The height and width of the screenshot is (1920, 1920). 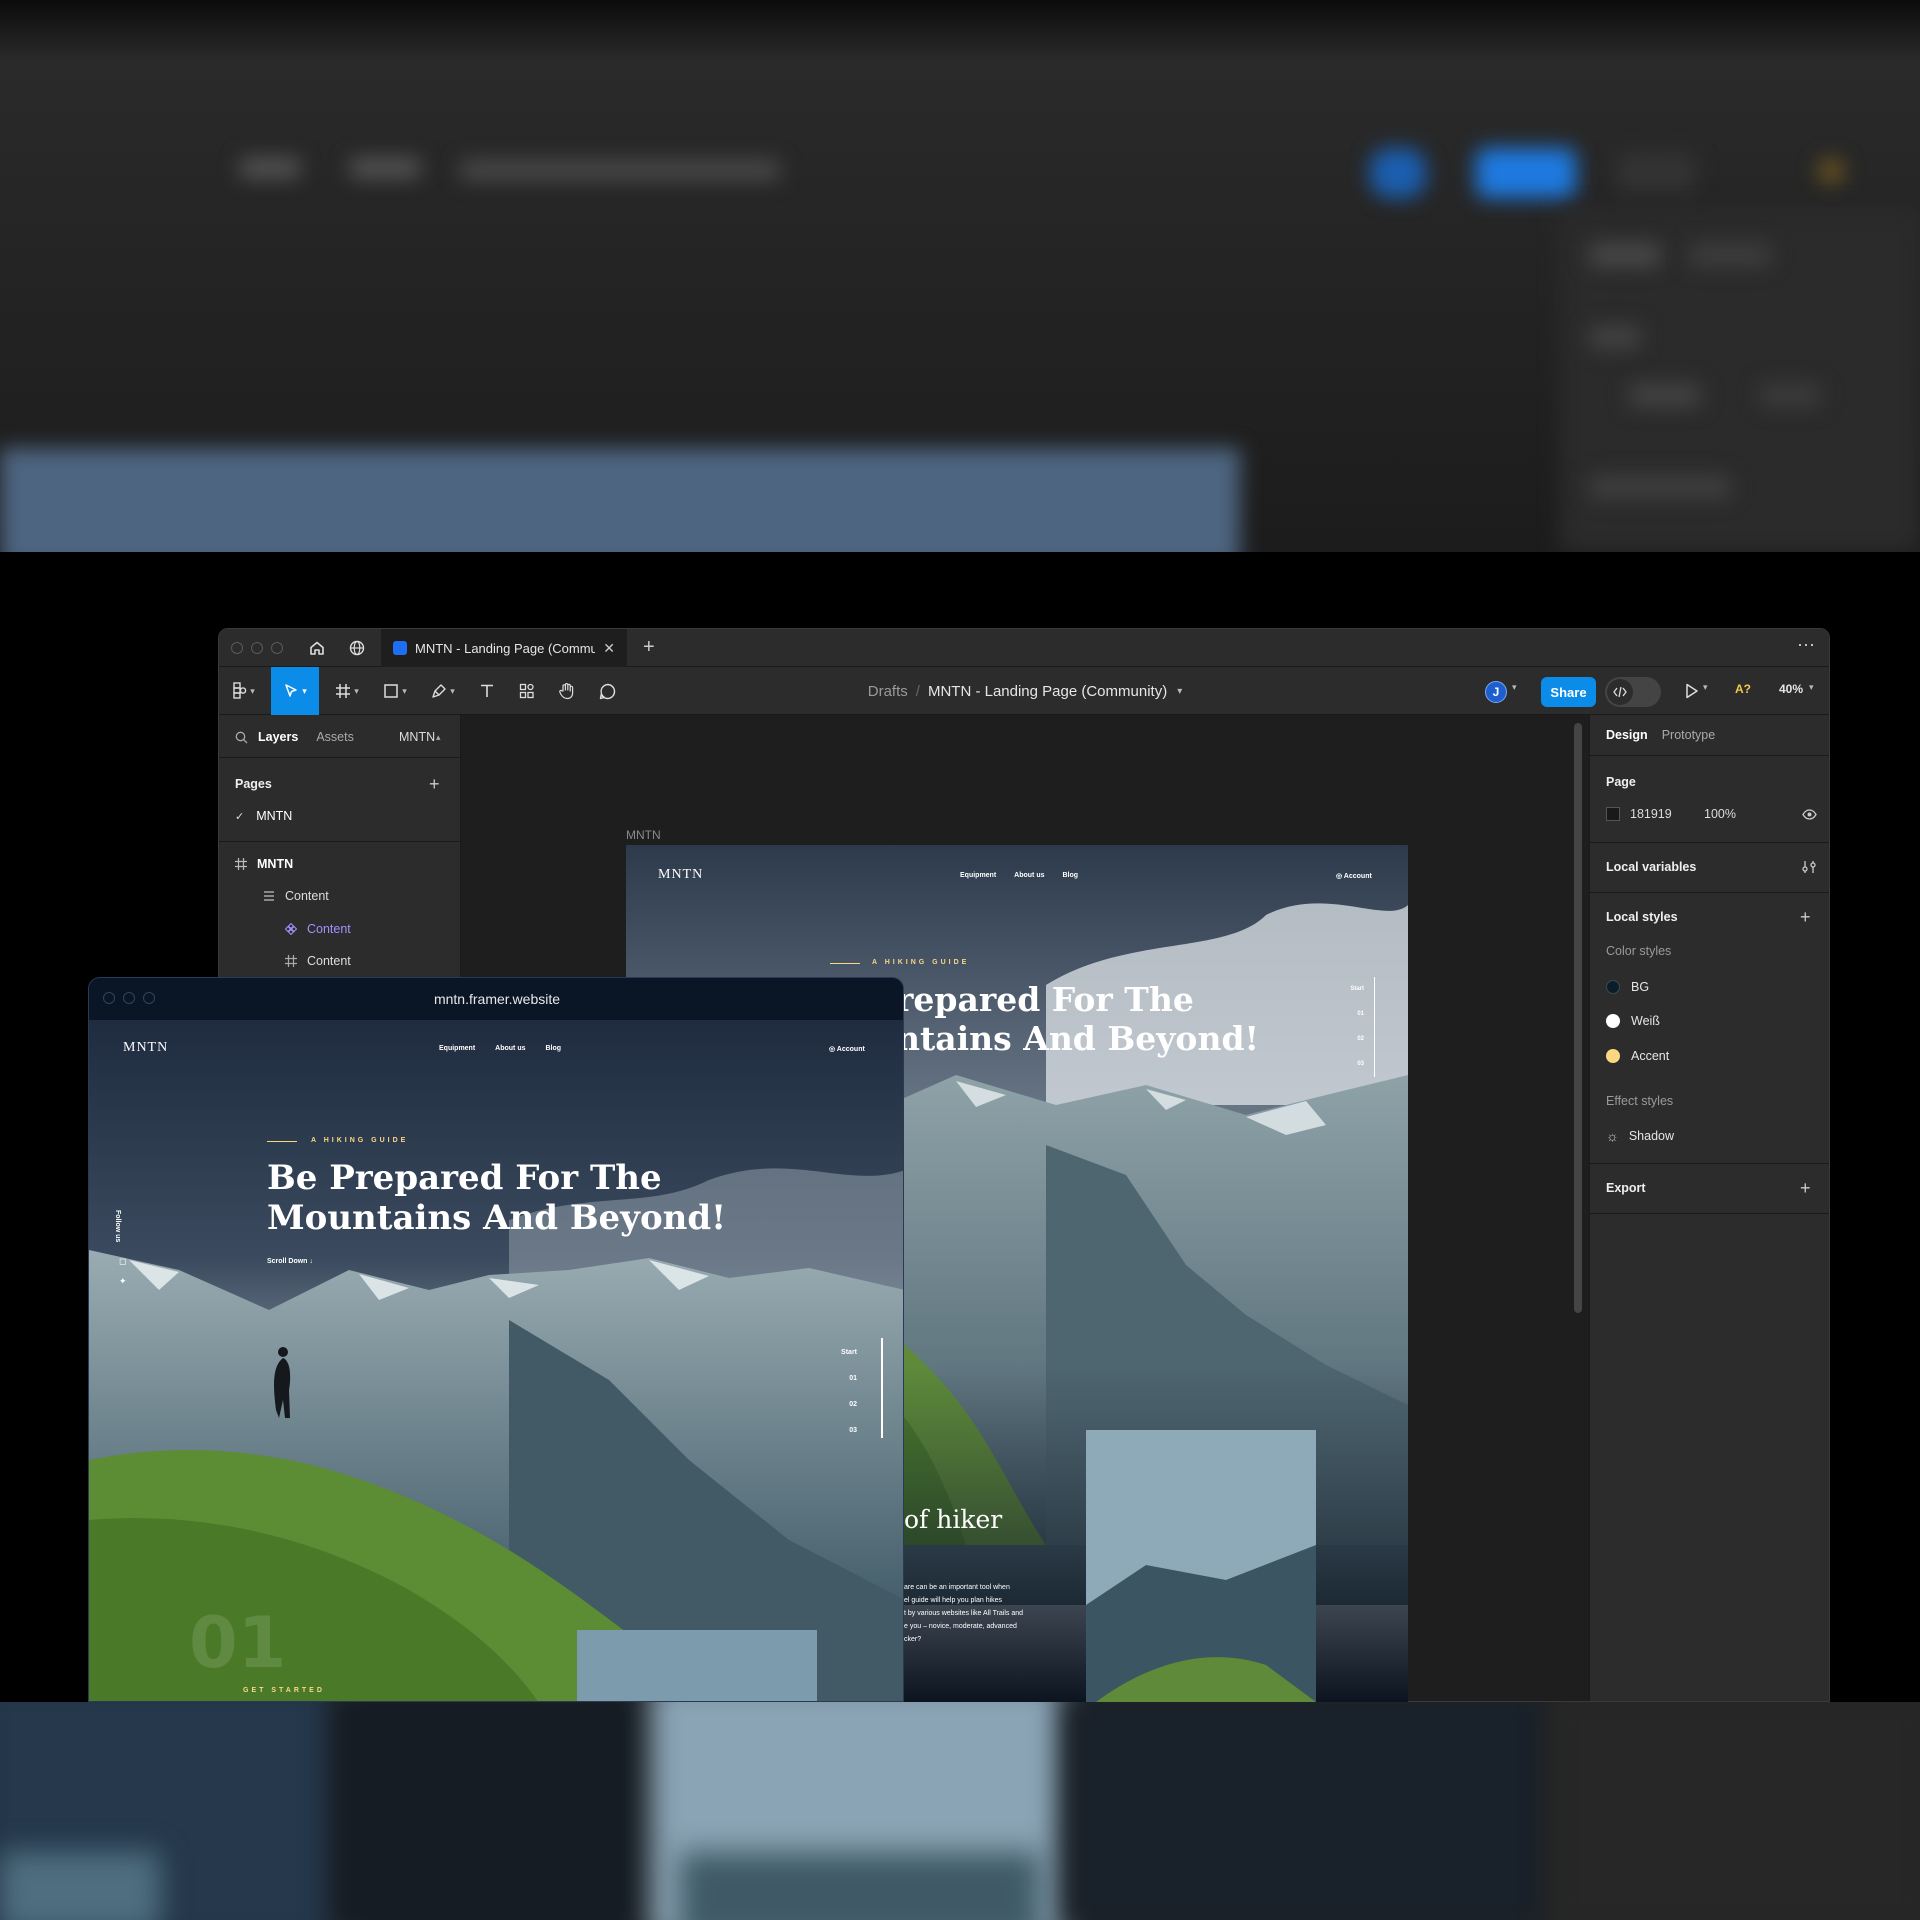 I want to click on page-opacity-value: 100%, so click(x=1720, y=814).